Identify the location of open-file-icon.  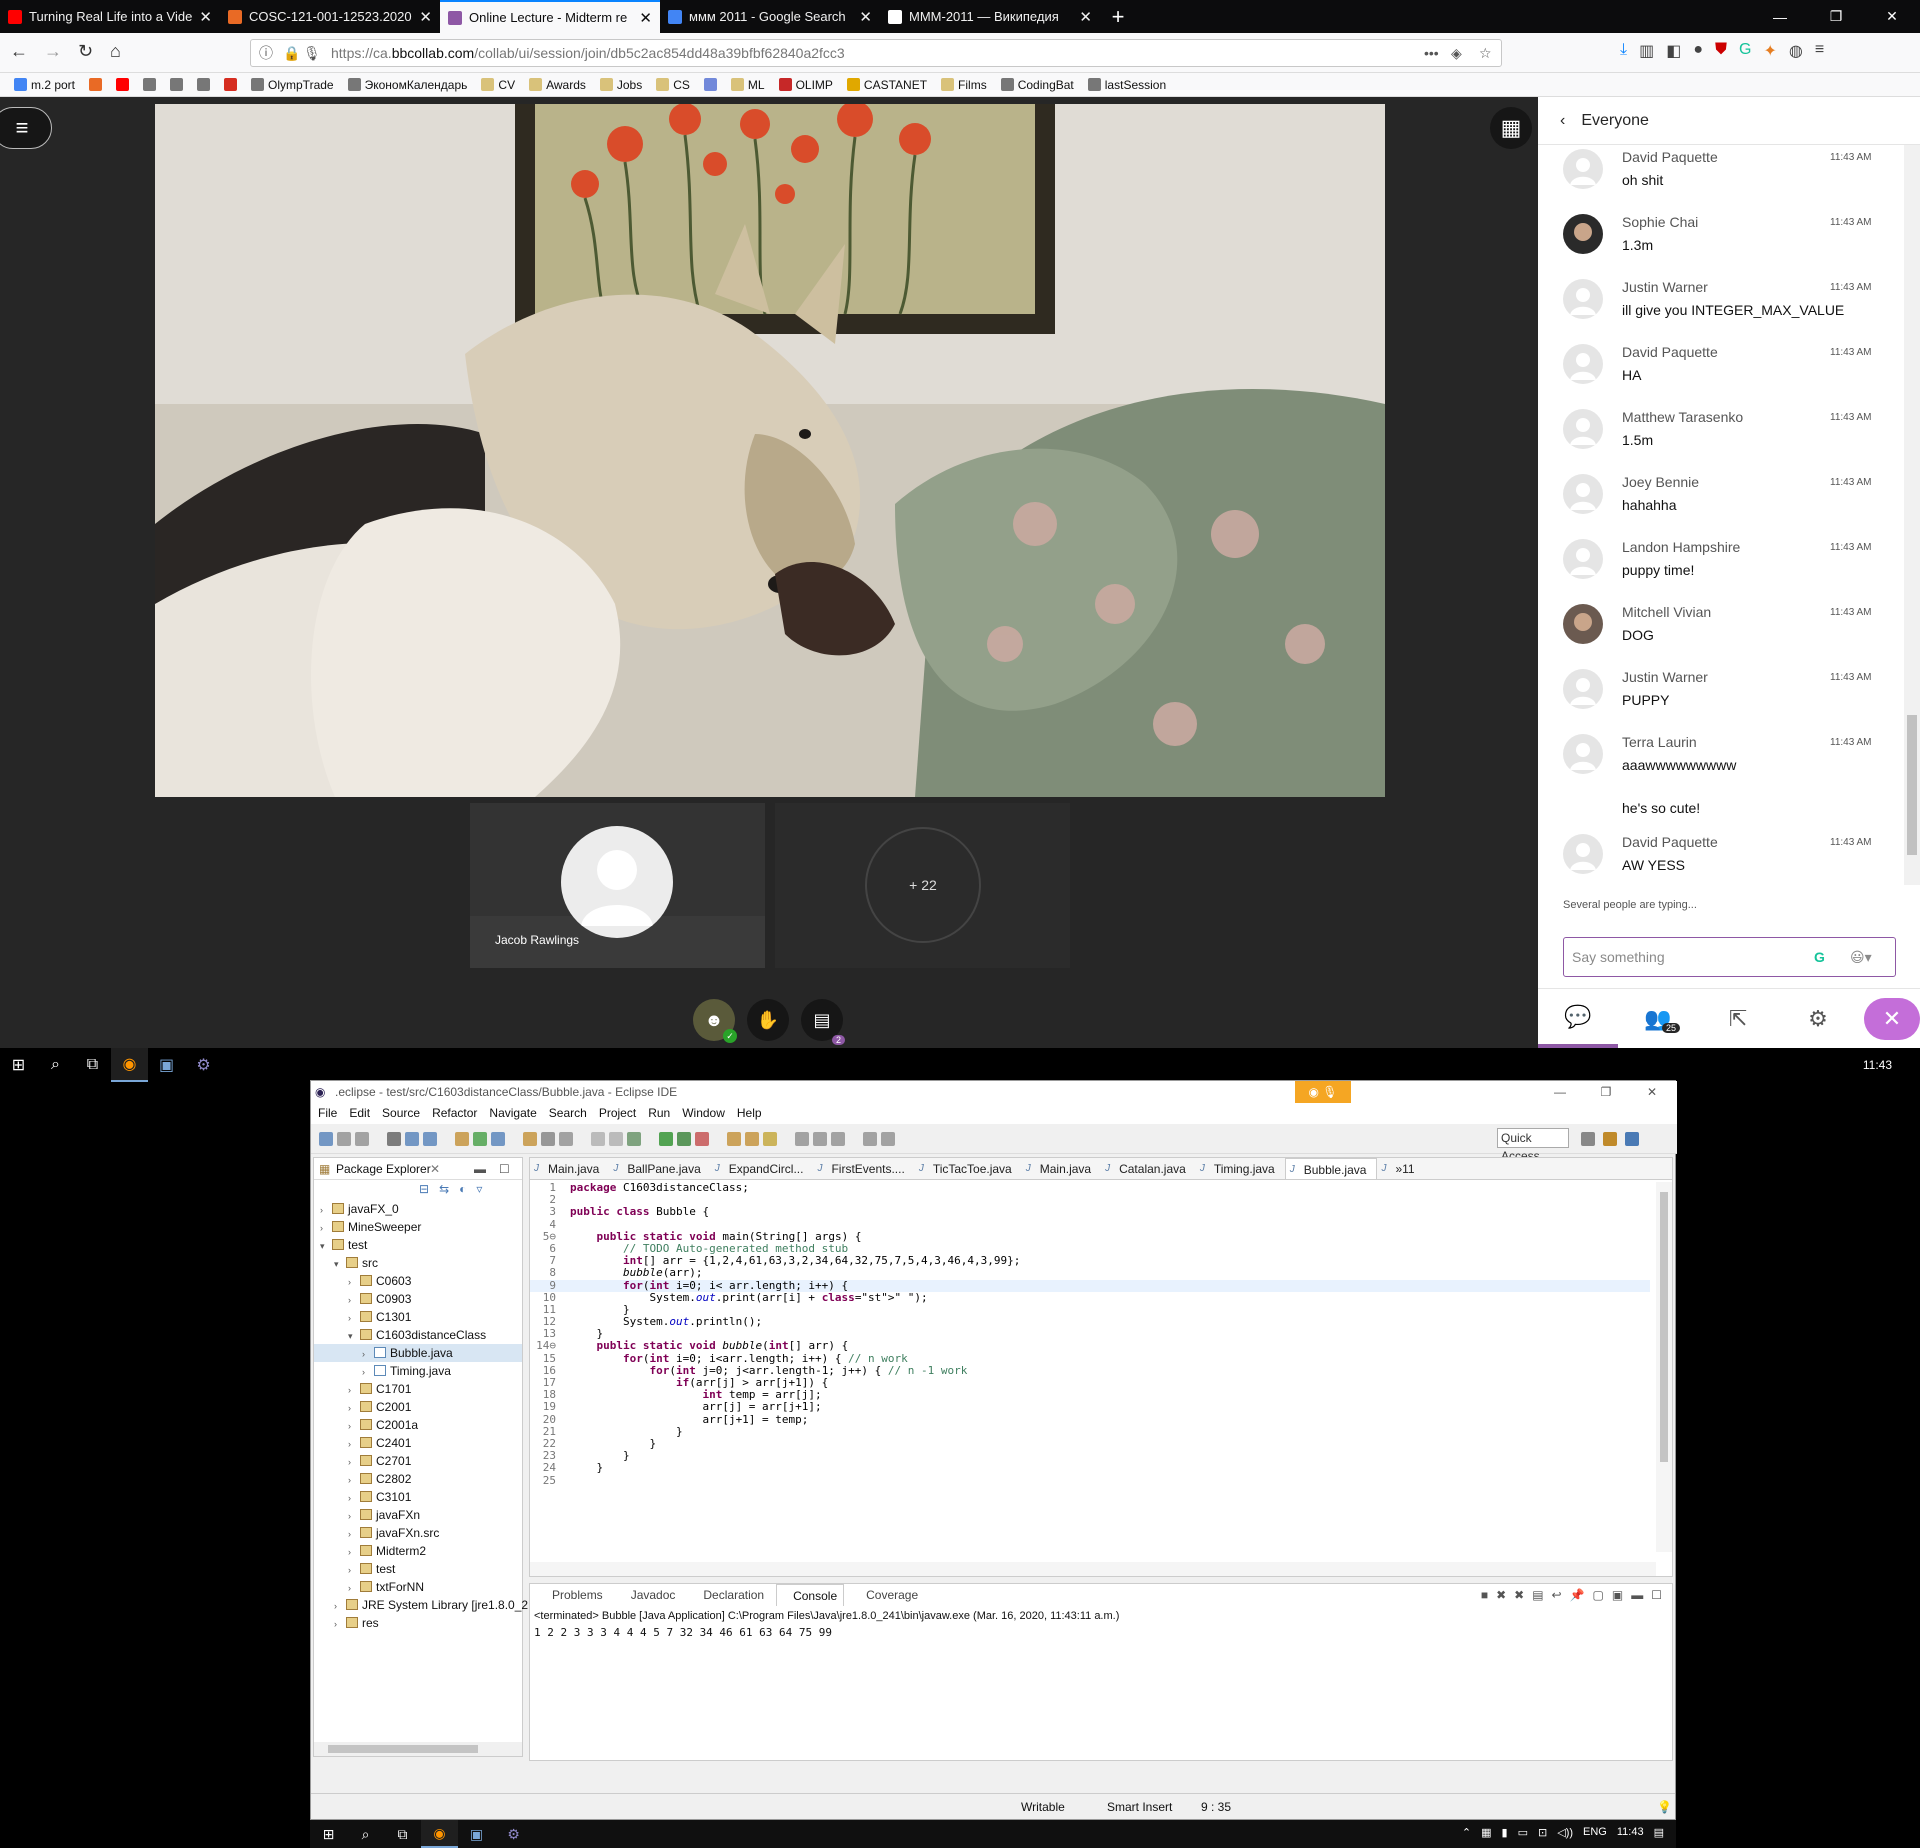
(734, 1139).